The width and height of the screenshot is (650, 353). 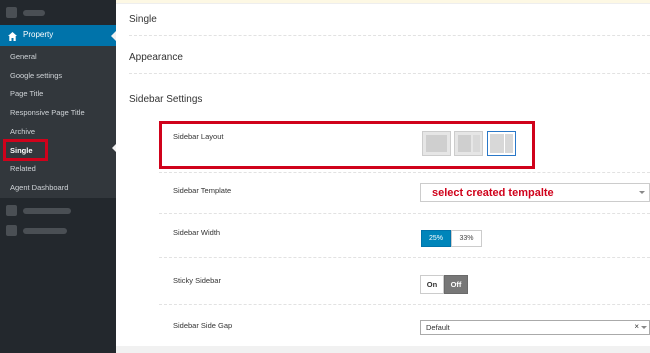 I want to click on sidebar-side-gap-label: Sidebar Side Gap, so click(x=203, y=325).